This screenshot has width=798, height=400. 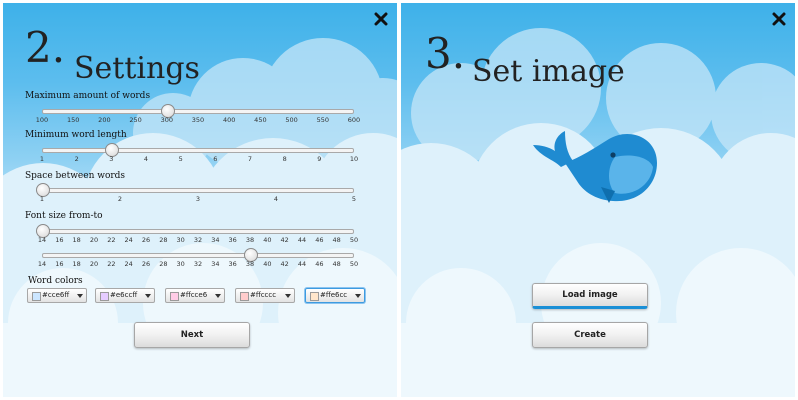 I want to click on color-value: #ffcccc, so click(x=263, y=295).